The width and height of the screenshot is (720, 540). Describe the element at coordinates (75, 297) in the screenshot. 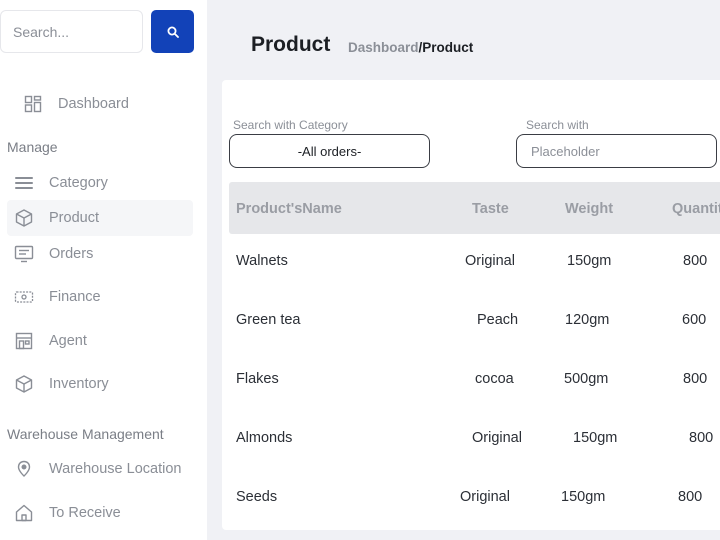

I see `sidebar-item-label: Finance` at that location.